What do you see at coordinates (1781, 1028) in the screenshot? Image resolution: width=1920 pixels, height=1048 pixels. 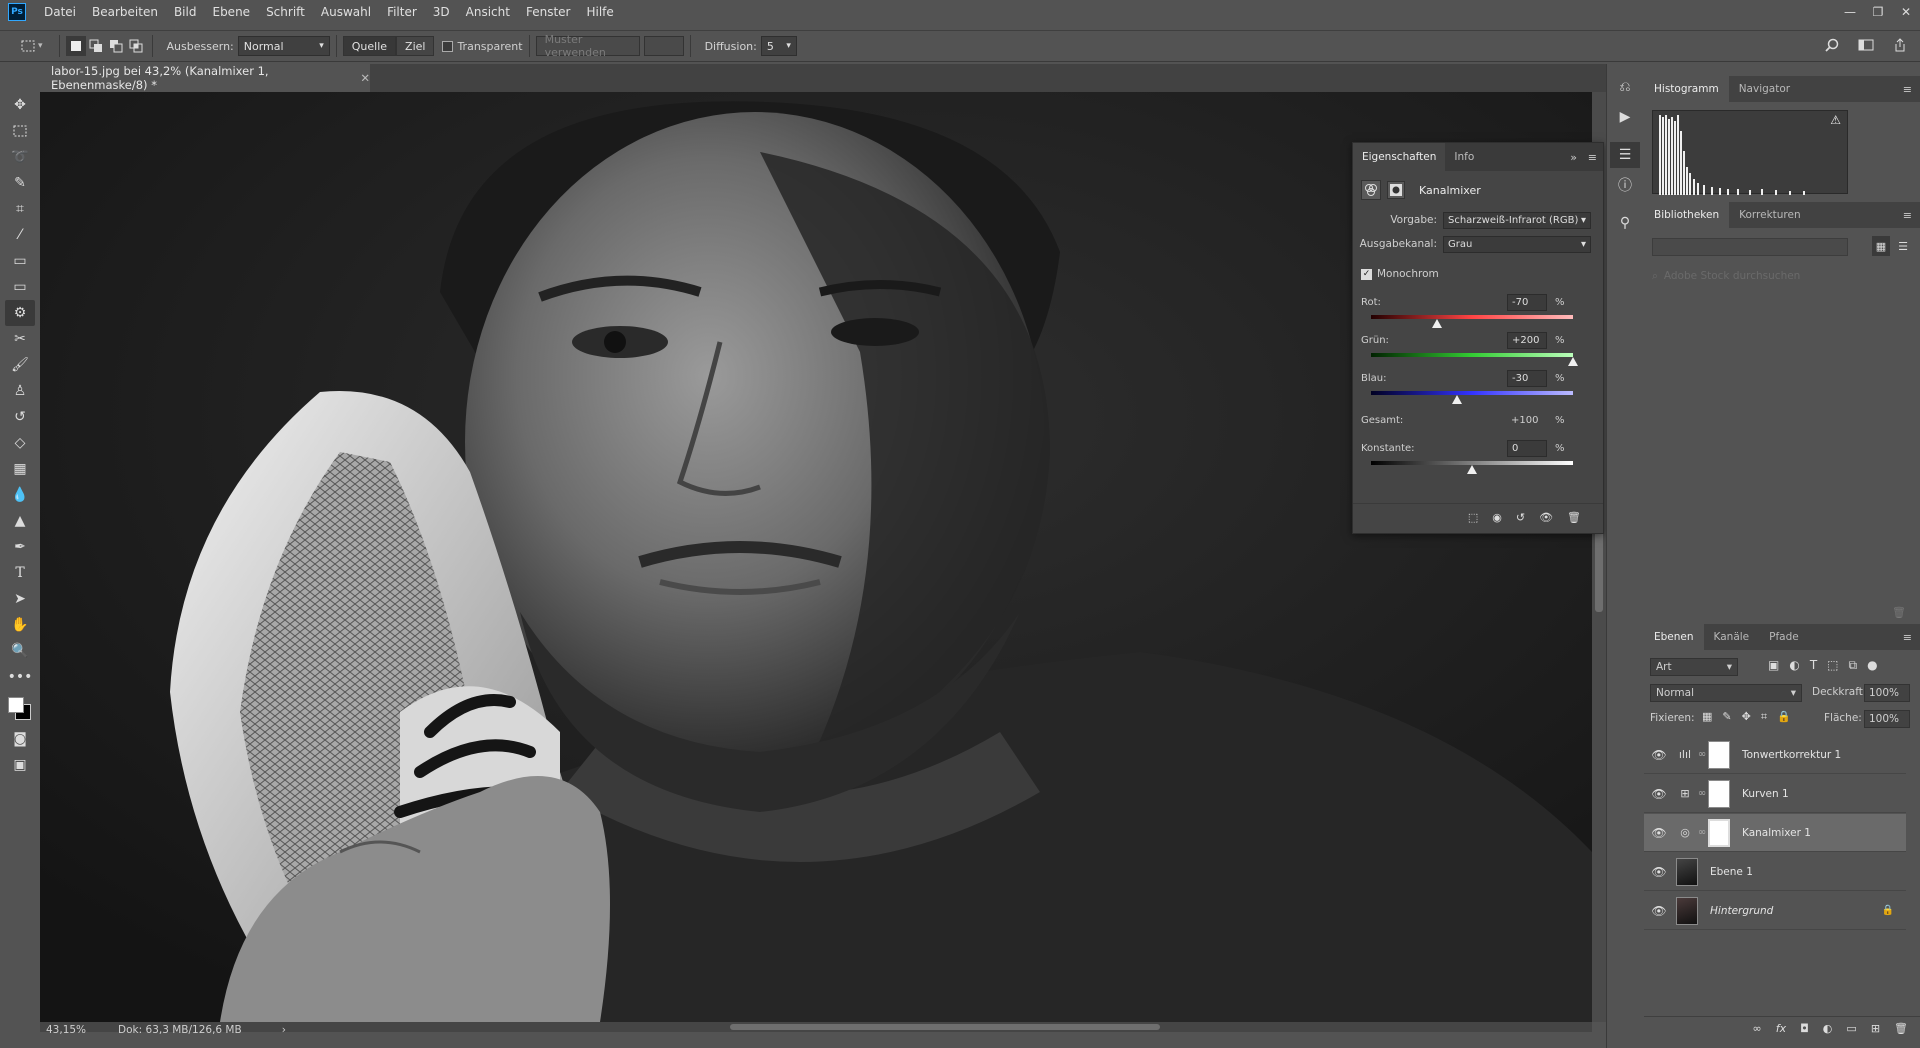 I see `fx-icon: fx` at bounding box center [1781, 1028].